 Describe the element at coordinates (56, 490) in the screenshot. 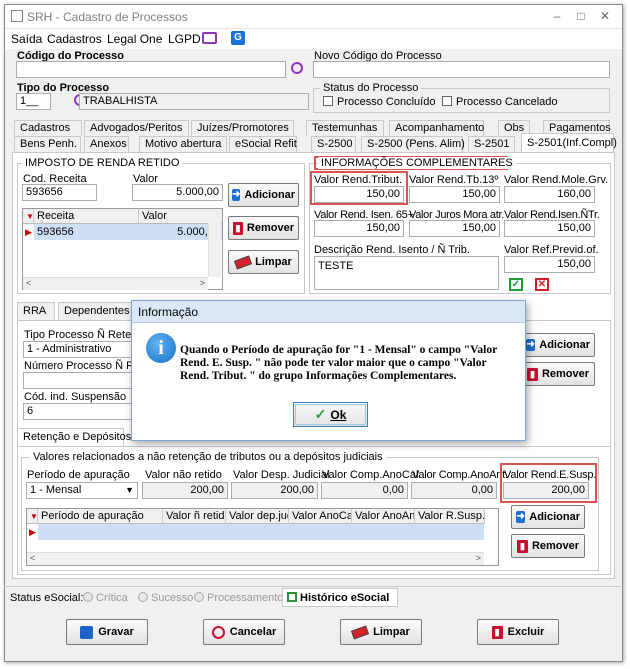

I see `periodo-value: 1 - Mensal` at that location.